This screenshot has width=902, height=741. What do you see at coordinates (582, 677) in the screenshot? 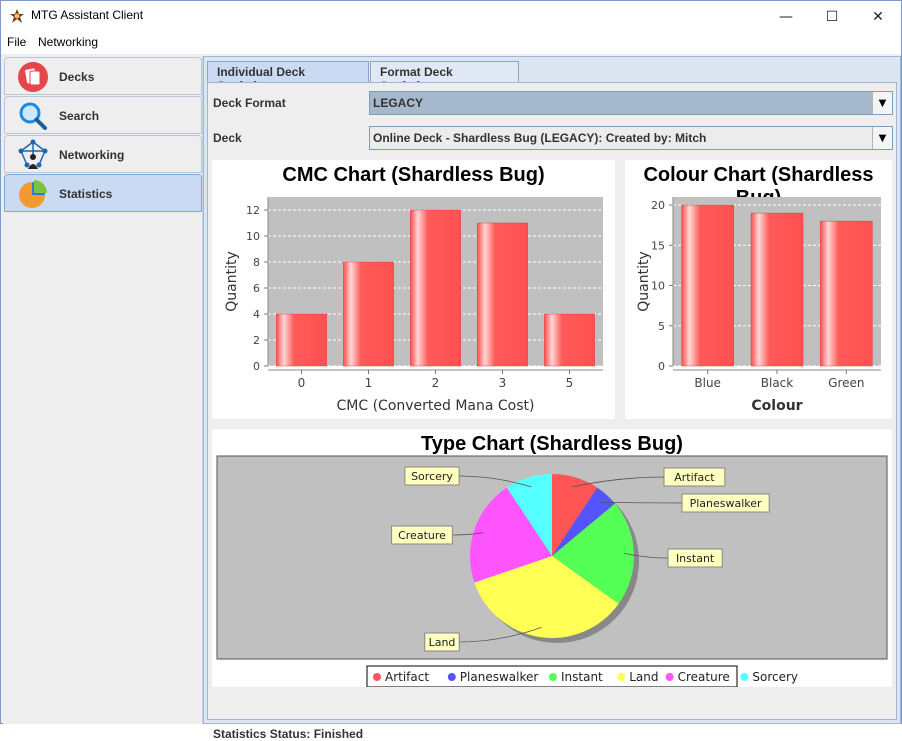
I see `legend-label: Instant` at bounding box center [582, 677].